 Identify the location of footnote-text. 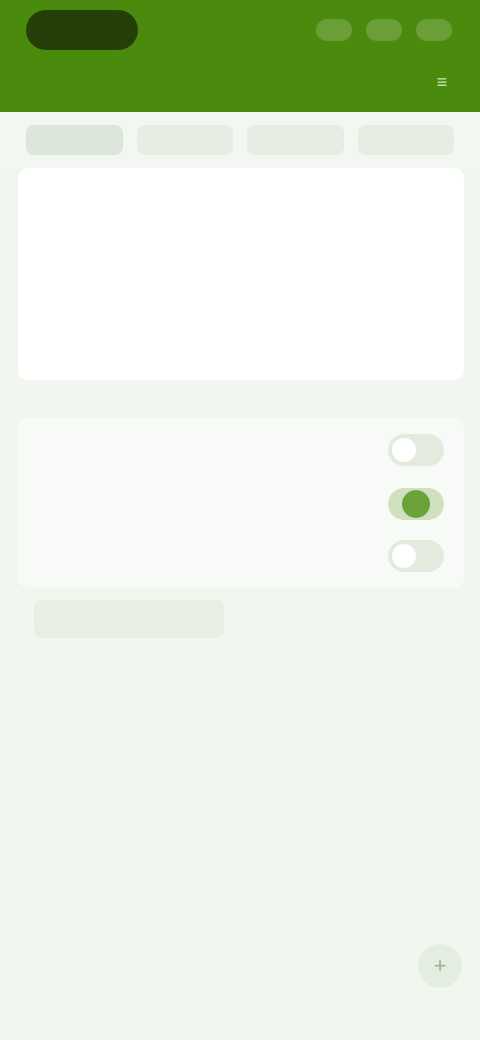
(129, 667).